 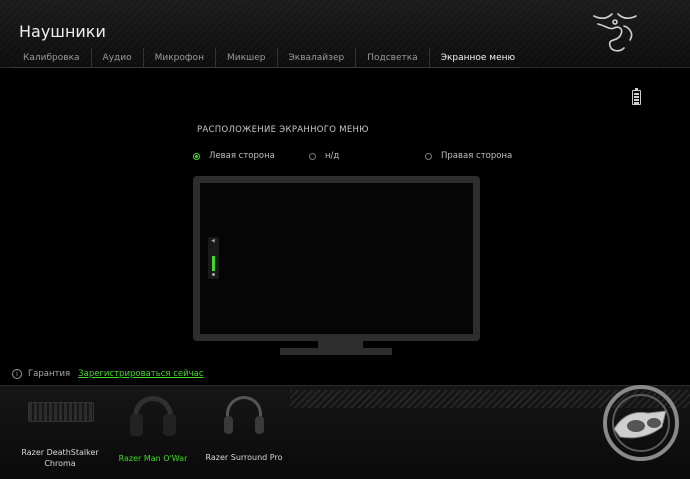 I want to click on watermark-logo-icon, so click(x=641, y=423).